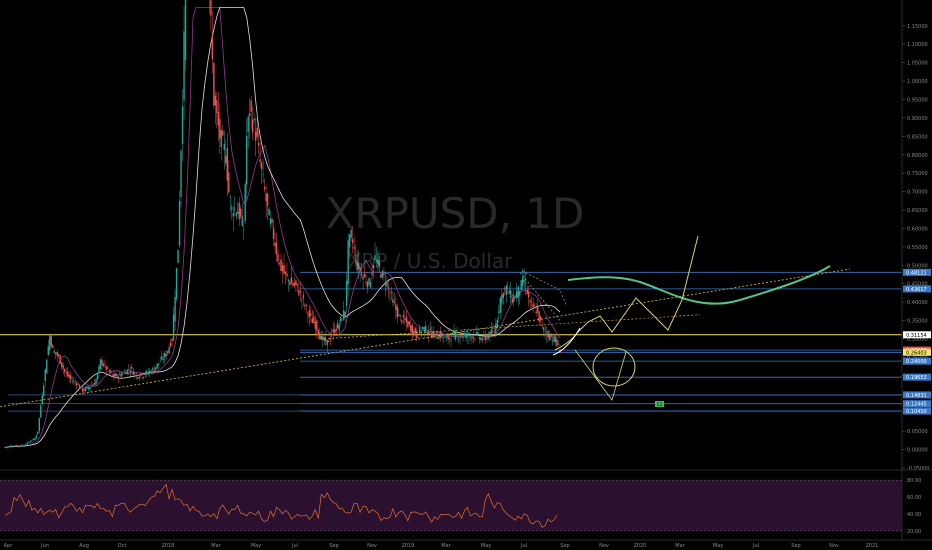  I want to click on price-level-label: 0.12445, so click(916, 405).